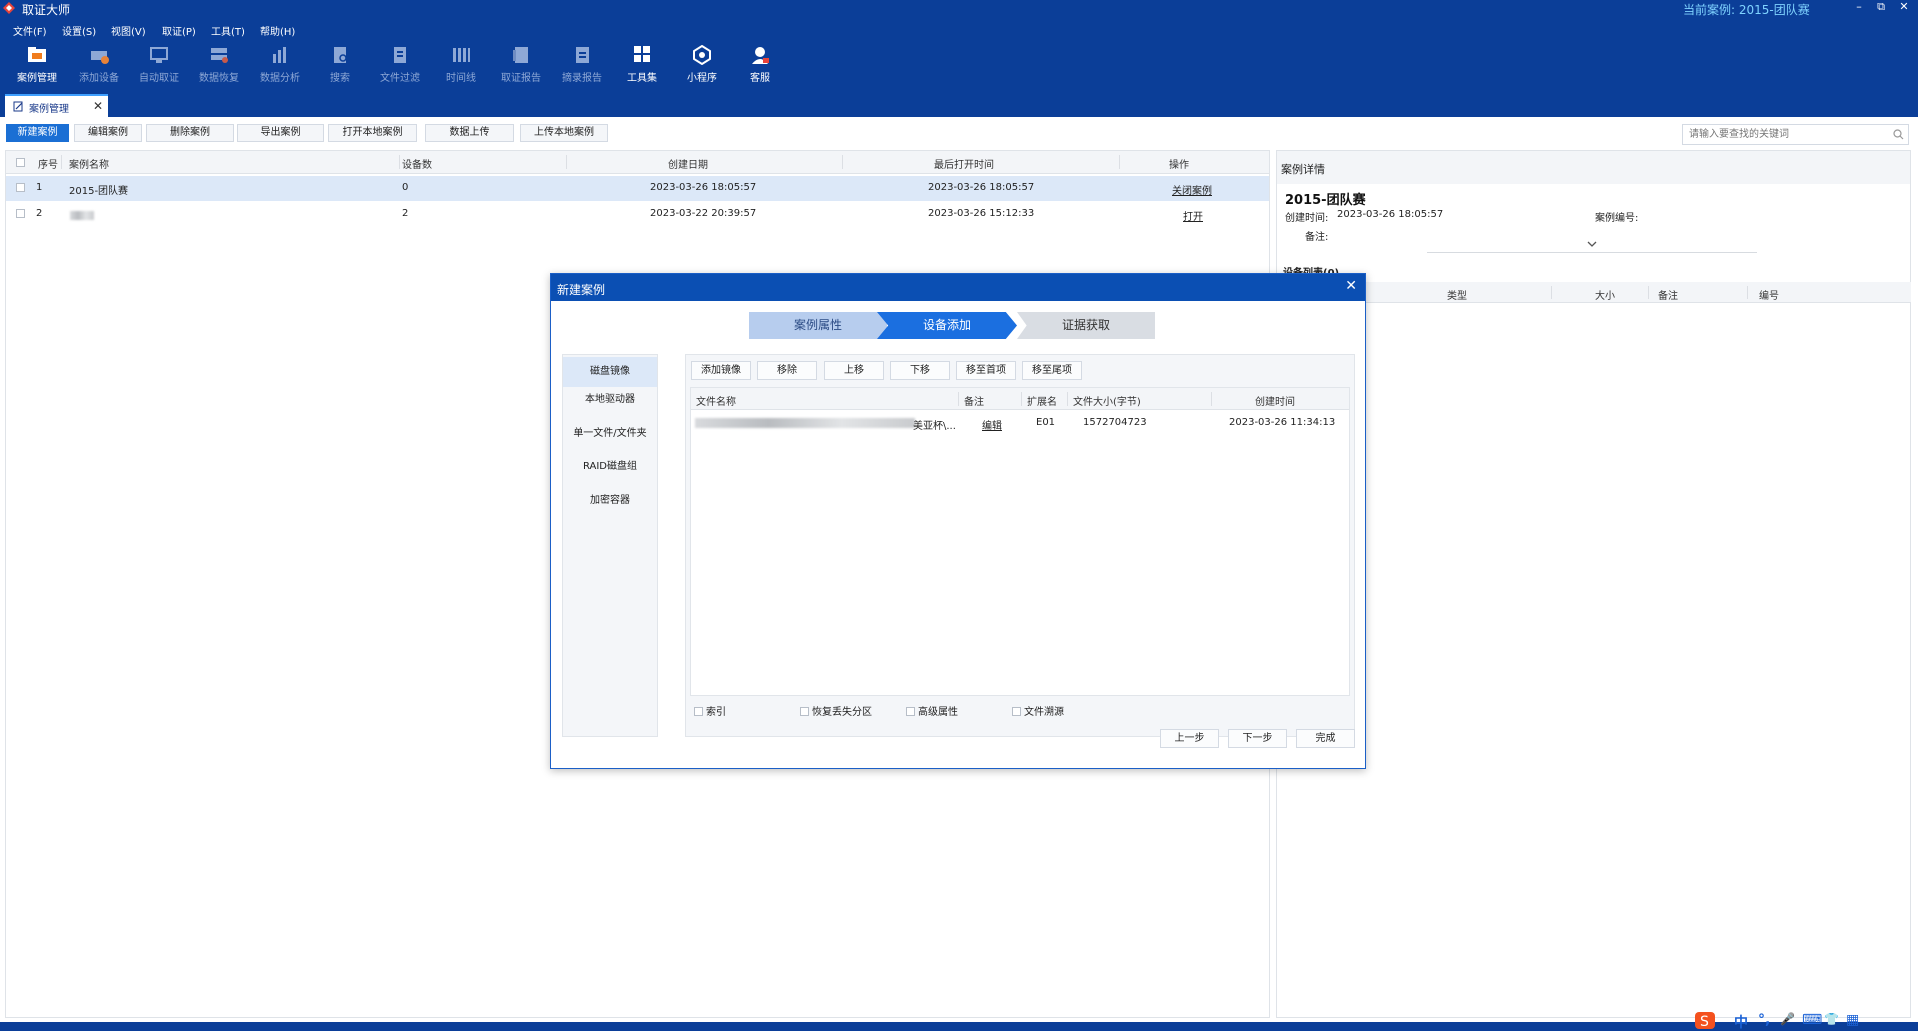 This screenshot has width=1918, height=1031. What do you see at coordinates (1746, 10) in the screenshot?
I see `current-case-label: 当前案例: 2015-团队赛` at bounding box center [1746, 10].